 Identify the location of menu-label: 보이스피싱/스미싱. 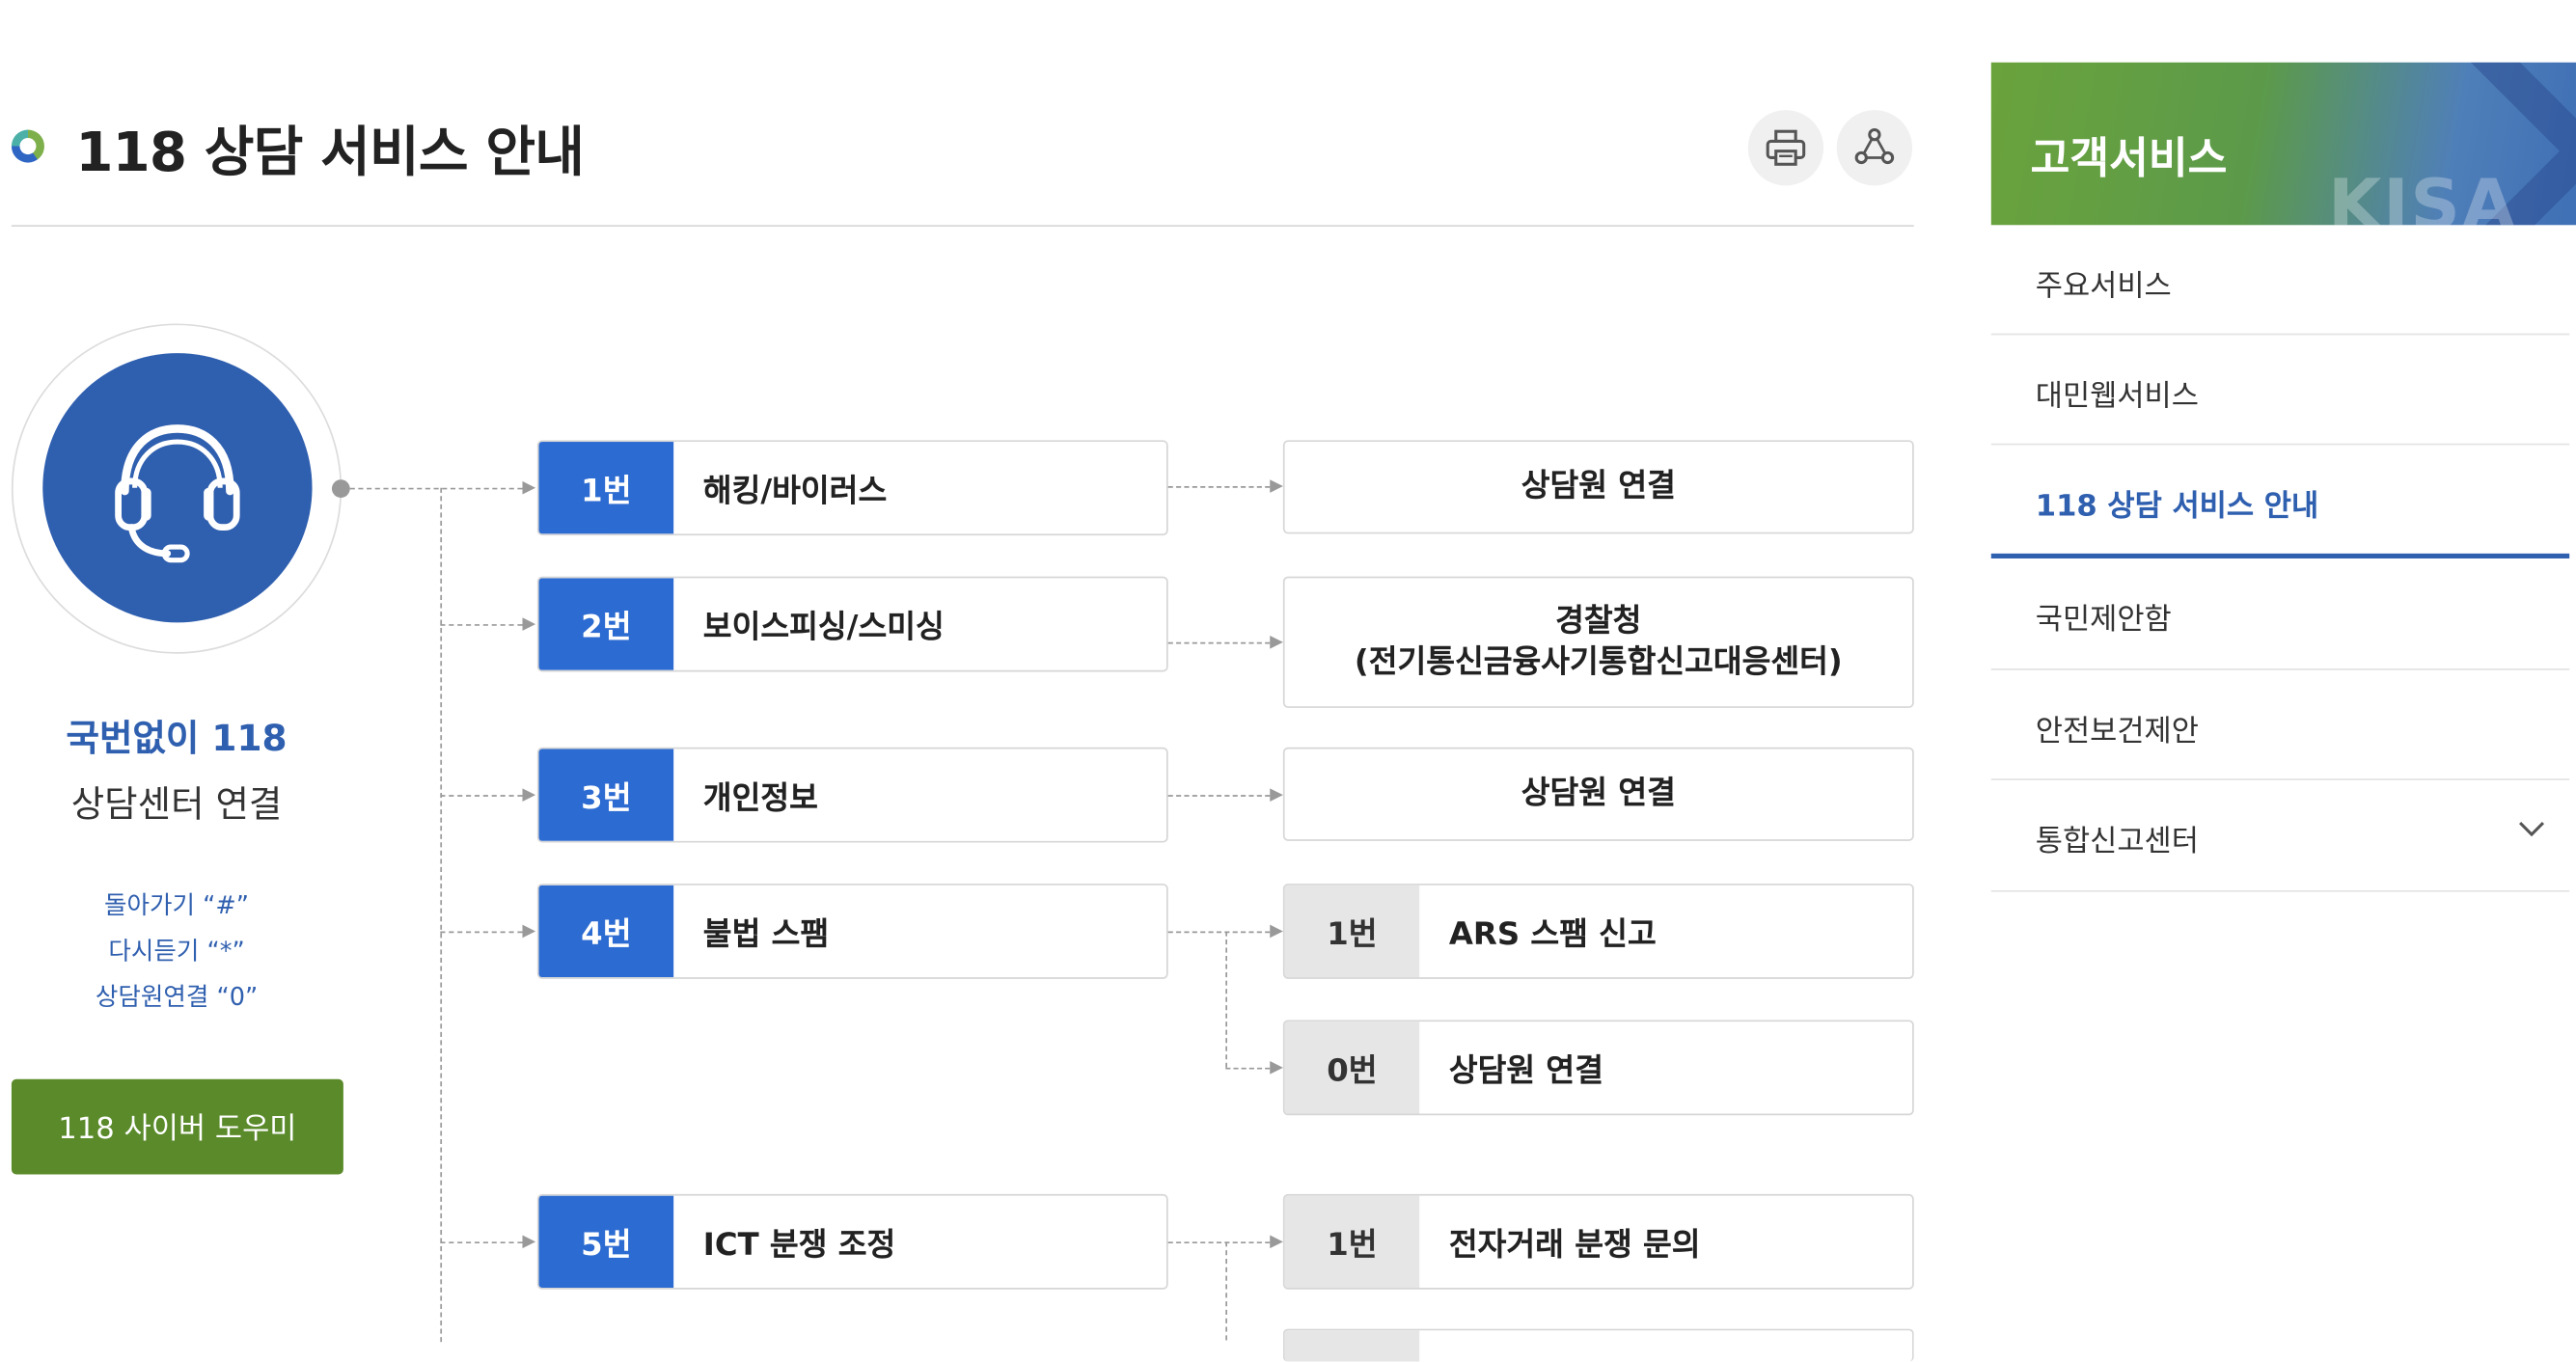
(824, 626).